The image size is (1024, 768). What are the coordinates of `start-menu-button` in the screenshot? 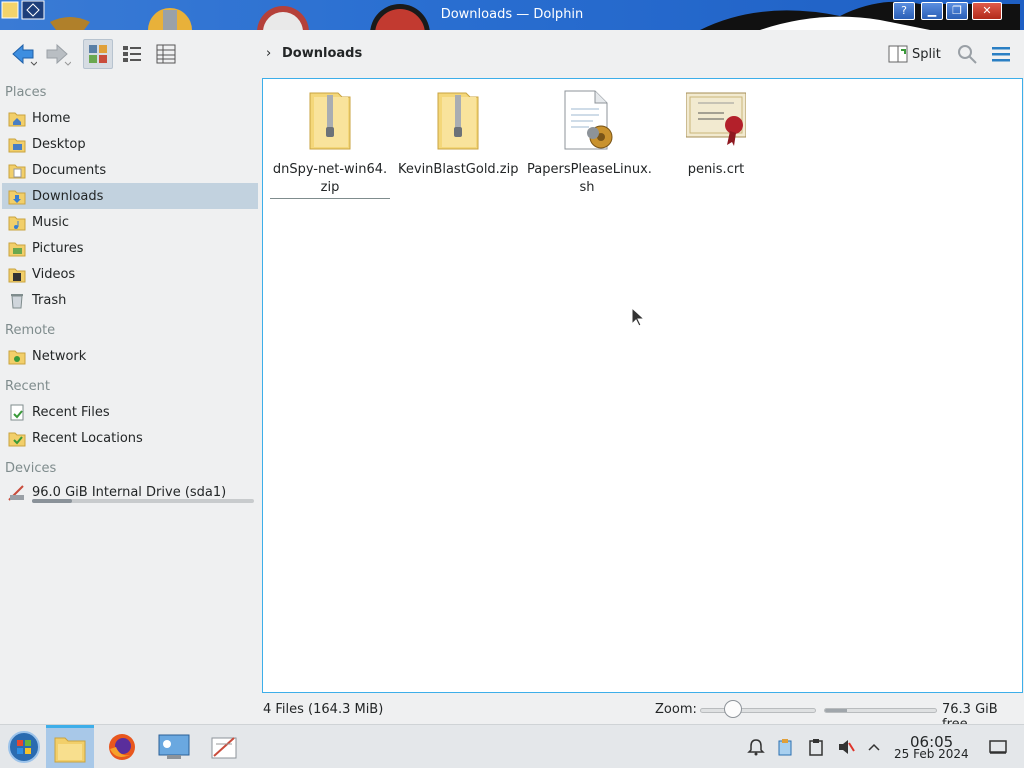 It's located at (24, 746).